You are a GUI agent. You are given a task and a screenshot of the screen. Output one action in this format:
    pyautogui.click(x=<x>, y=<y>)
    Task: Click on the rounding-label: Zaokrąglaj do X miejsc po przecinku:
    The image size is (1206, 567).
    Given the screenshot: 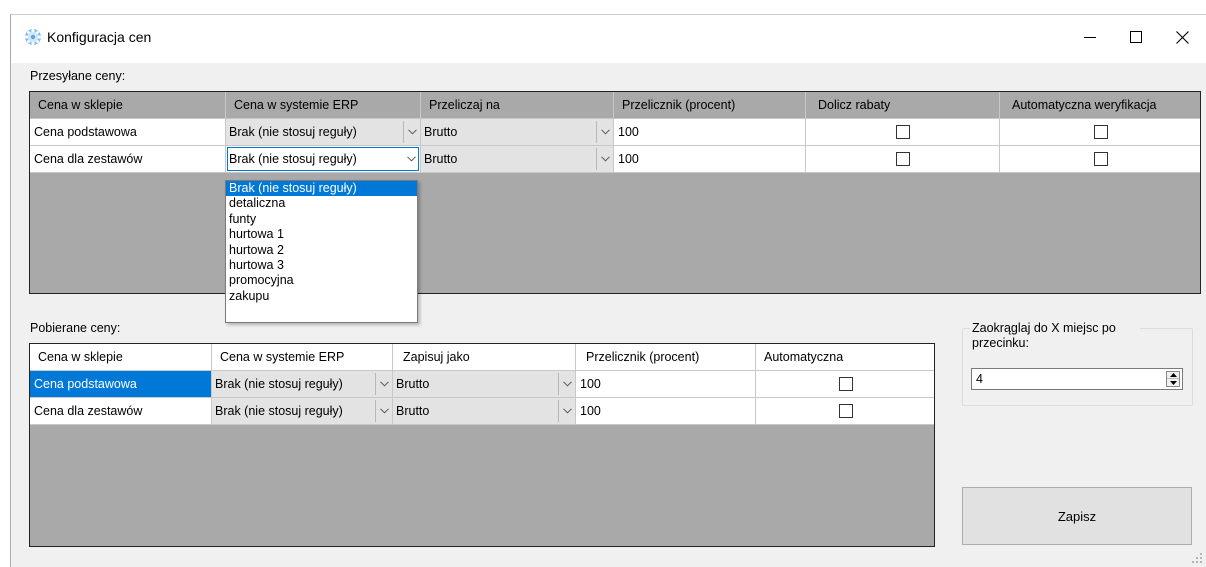 What is the action you would take?
    pyautogui.click(x=1055, y=336)
    